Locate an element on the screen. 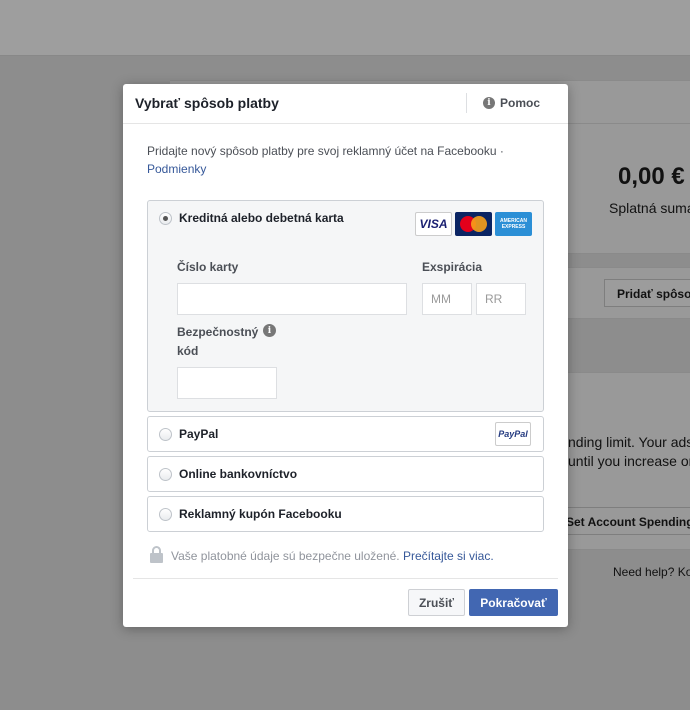 This screenshot has height=710, width=690. cancel-button: Zrušiť is located at coordinates (436, 602).